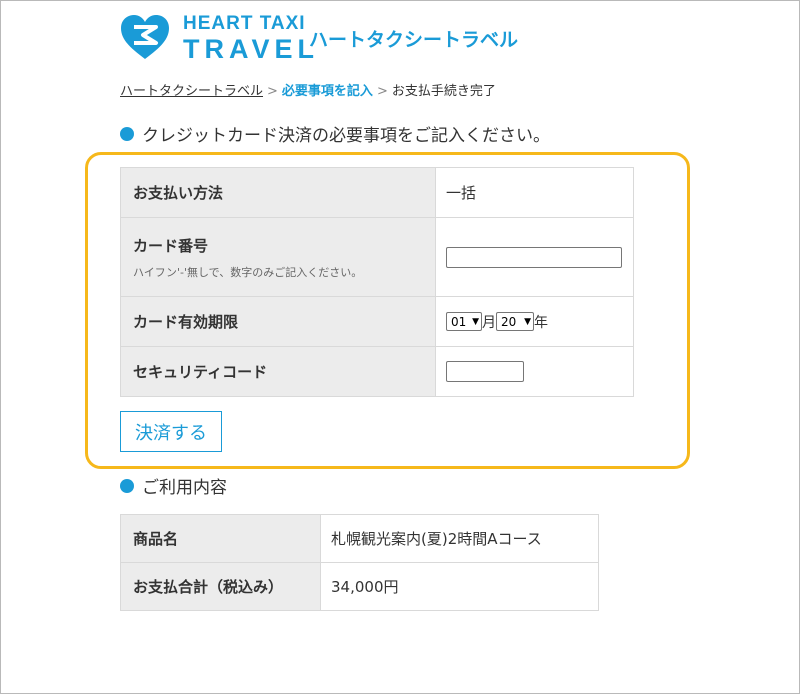  I want to click on logo-bottom-text: TRAVEL, so click(251, 49).